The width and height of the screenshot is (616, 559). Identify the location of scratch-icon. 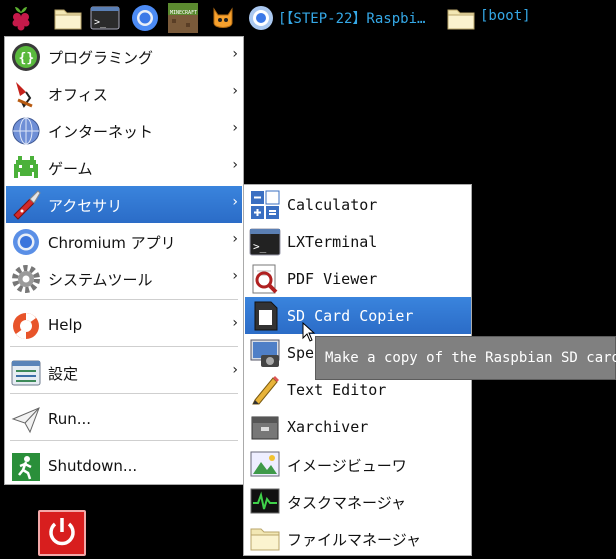
(223, 18).